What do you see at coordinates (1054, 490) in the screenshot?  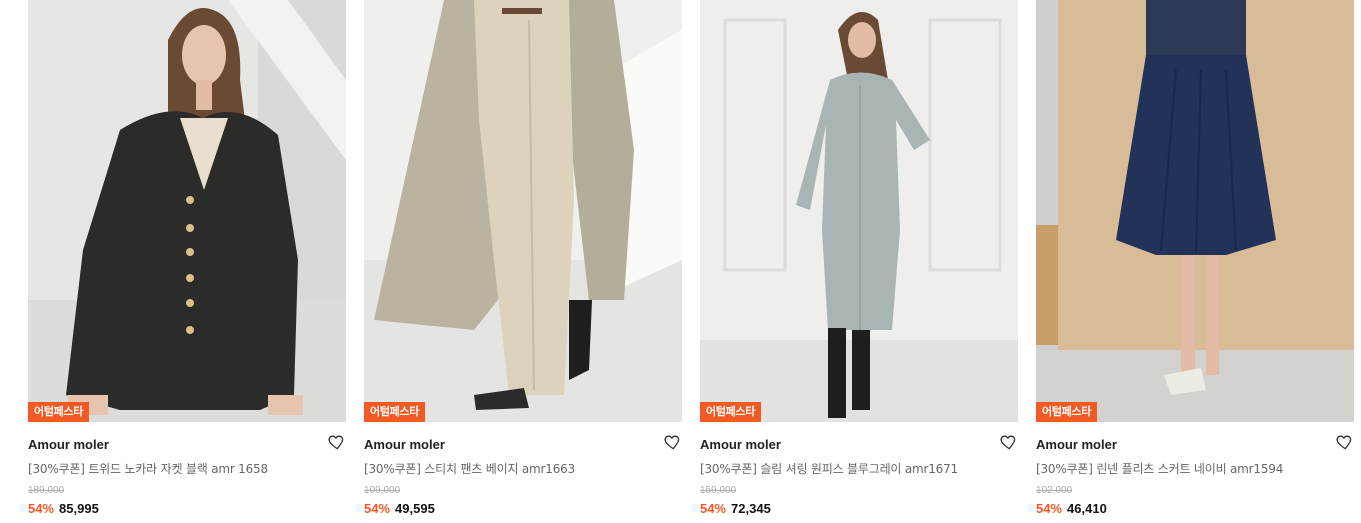 I see `original-price: 102,000` at bounding box center [1054, 490].